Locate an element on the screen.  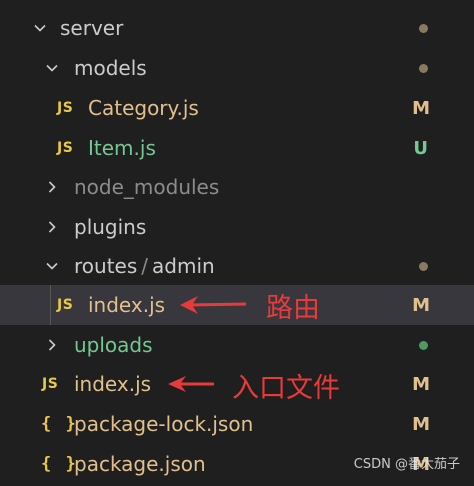
file-label: Item.js is located at coordinates (122, 148).